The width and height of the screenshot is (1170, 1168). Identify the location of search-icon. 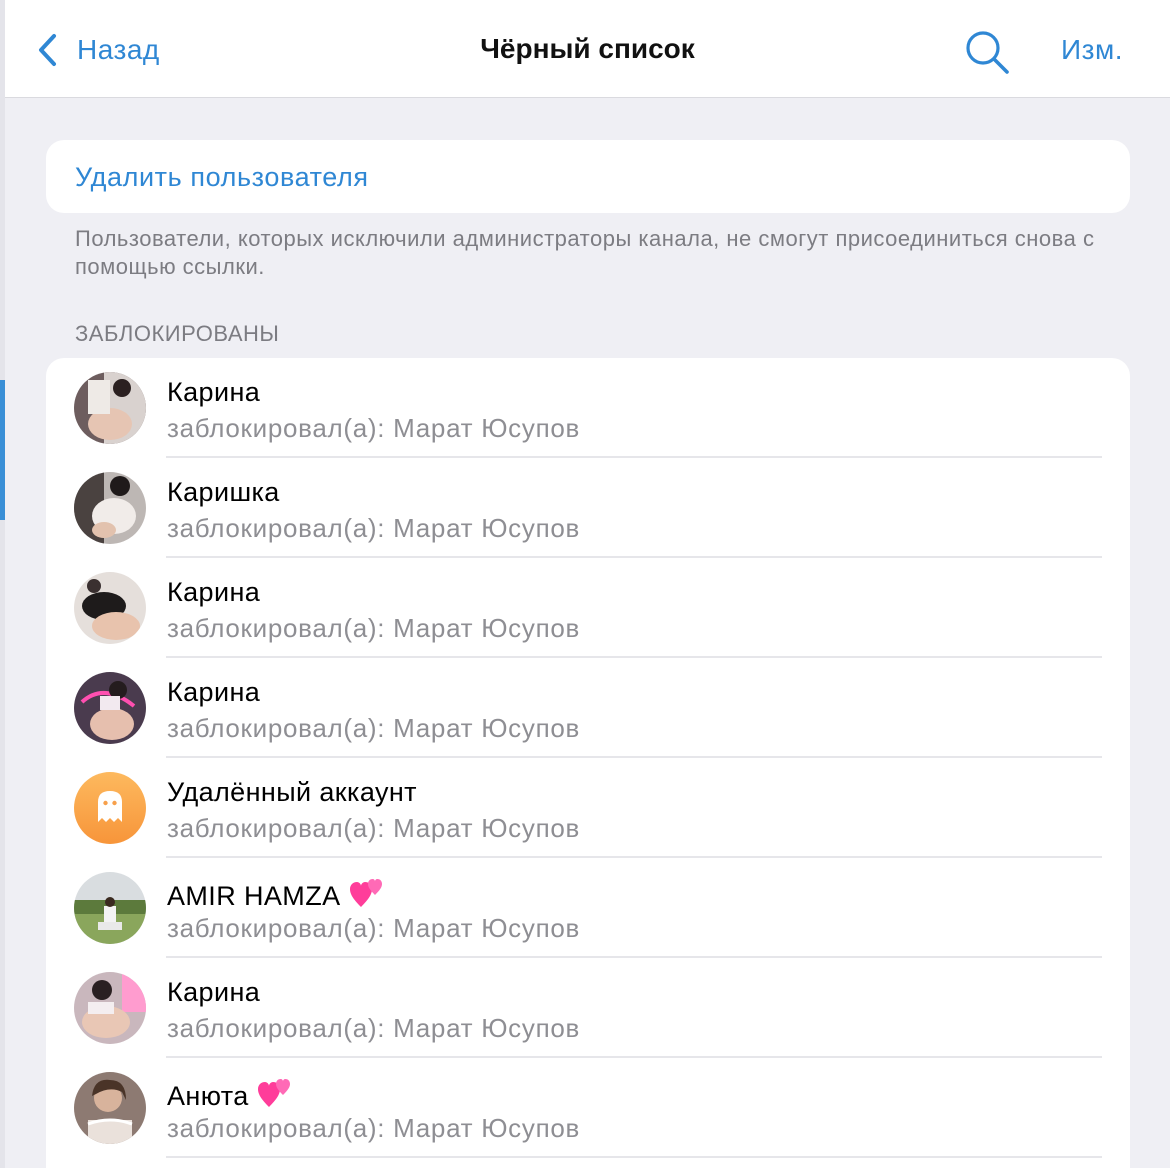
(987, 52).